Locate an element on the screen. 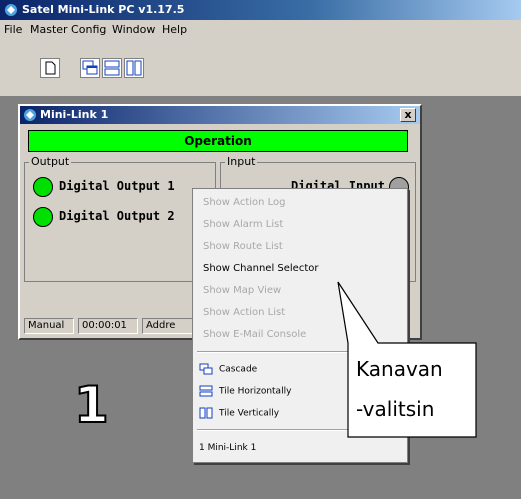  menu-tile-horizontally-label: Tile Horizontally is located at coordinates (255, 391).